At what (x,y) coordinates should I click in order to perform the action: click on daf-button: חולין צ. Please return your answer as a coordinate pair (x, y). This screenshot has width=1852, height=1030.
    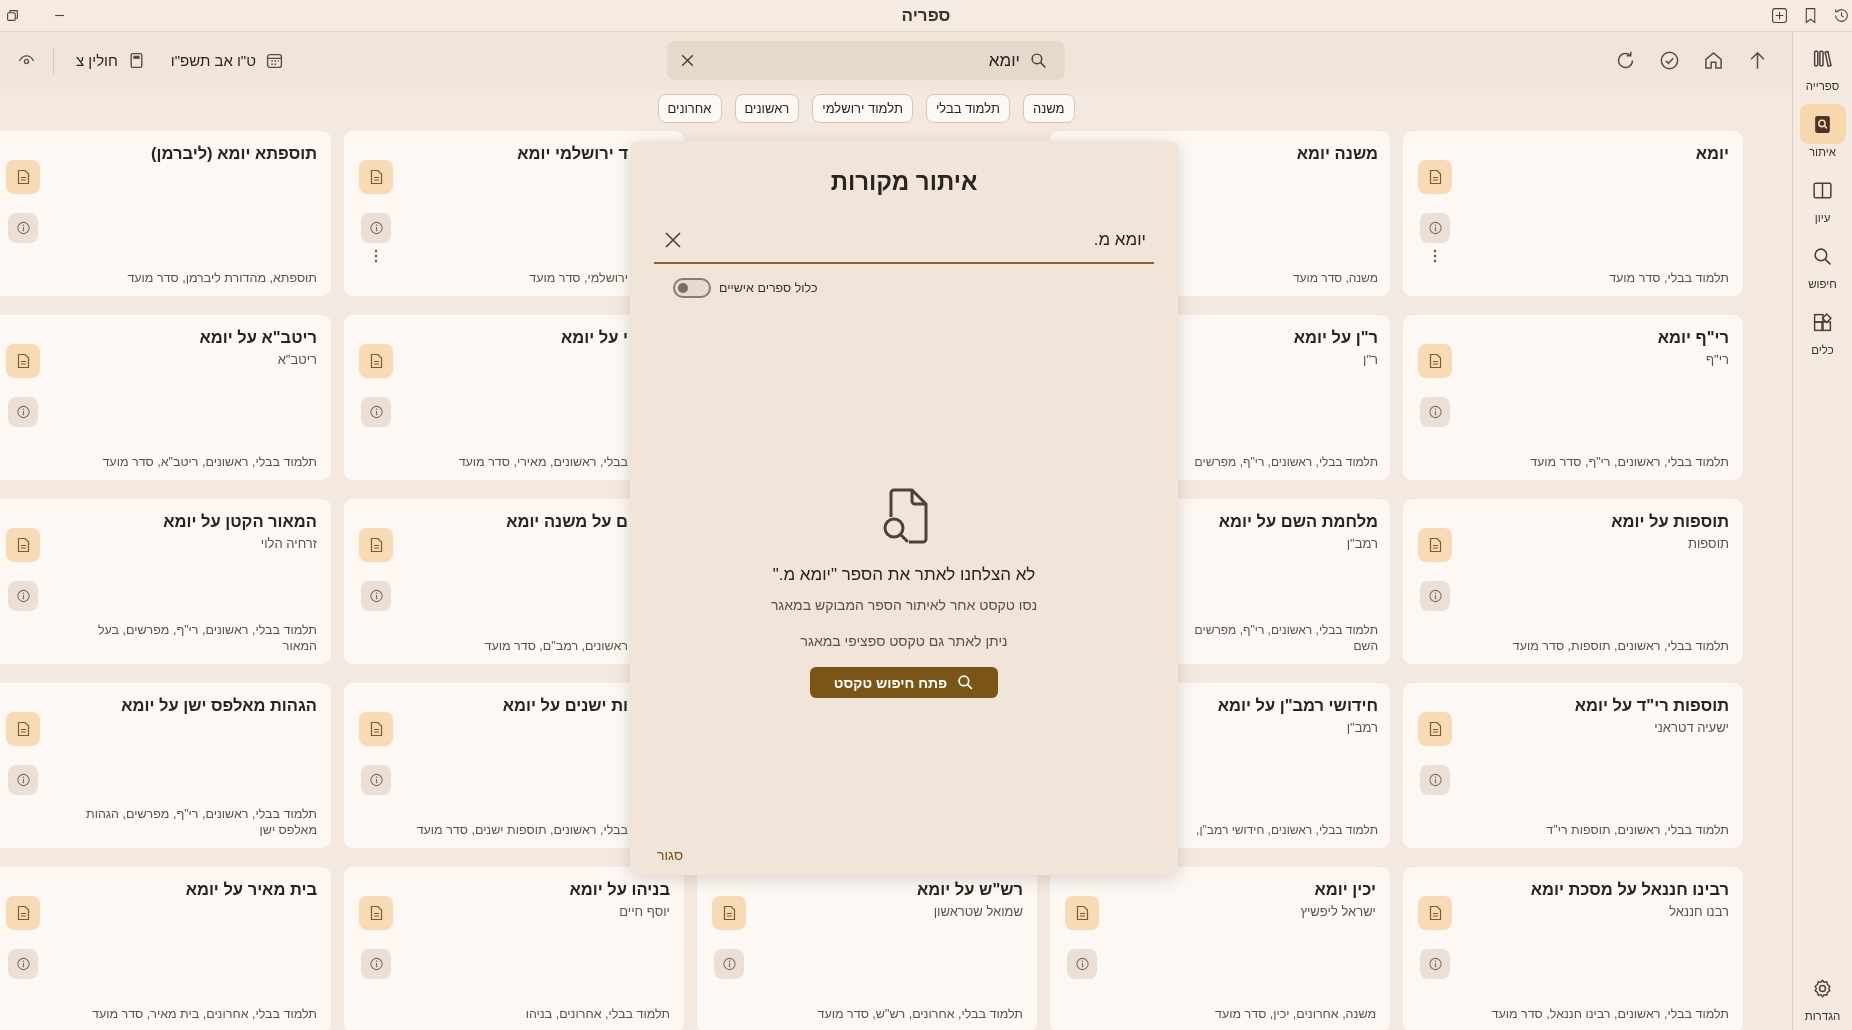
    Looking at the image, I should click on (110, 60).